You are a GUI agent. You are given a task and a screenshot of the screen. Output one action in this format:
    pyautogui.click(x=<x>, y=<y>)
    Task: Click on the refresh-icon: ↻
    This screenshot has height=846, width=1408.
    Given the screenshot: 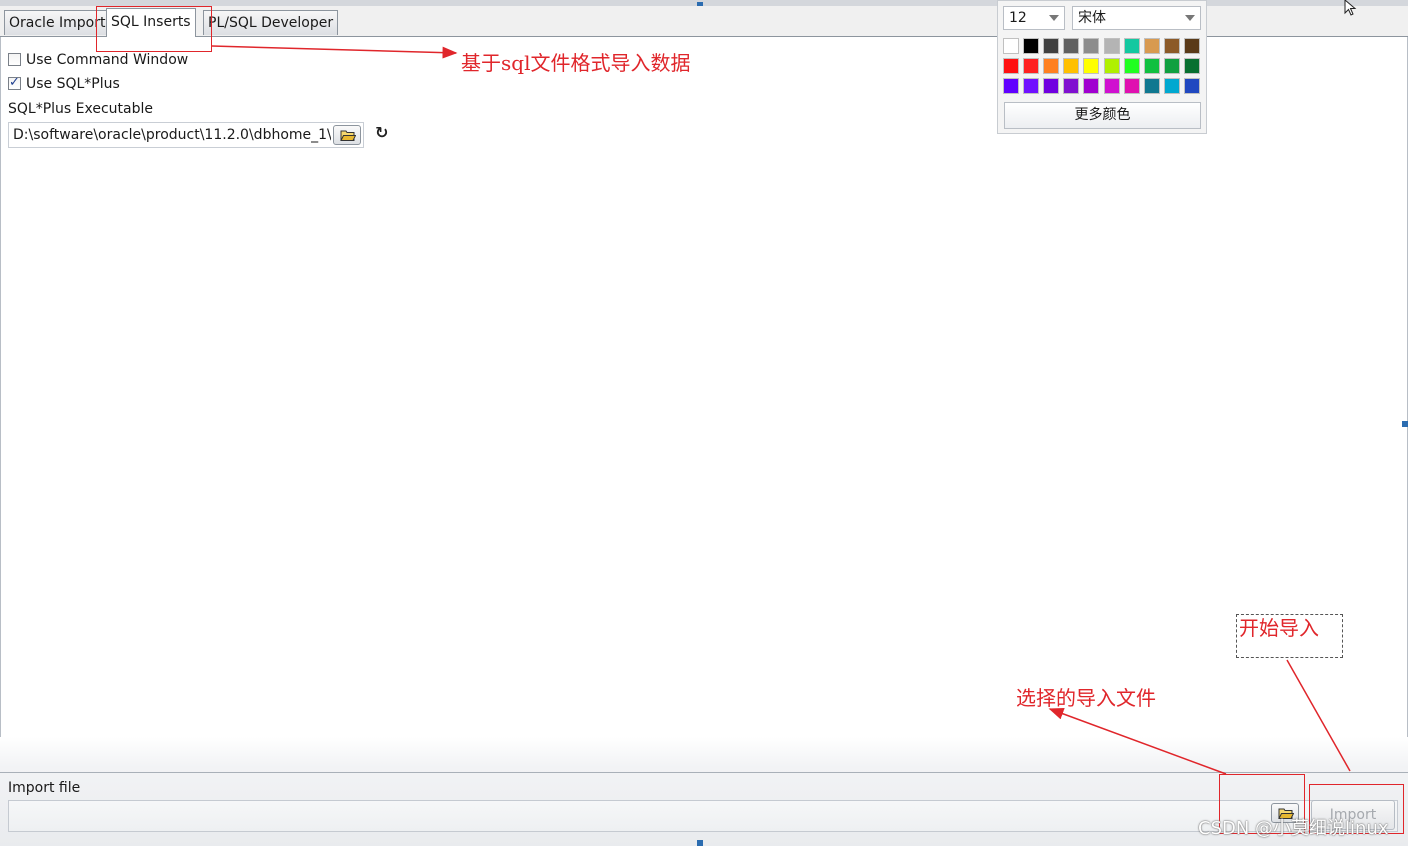 What is the action you would take?
    pyautogui.click(x=383, y=133)
    